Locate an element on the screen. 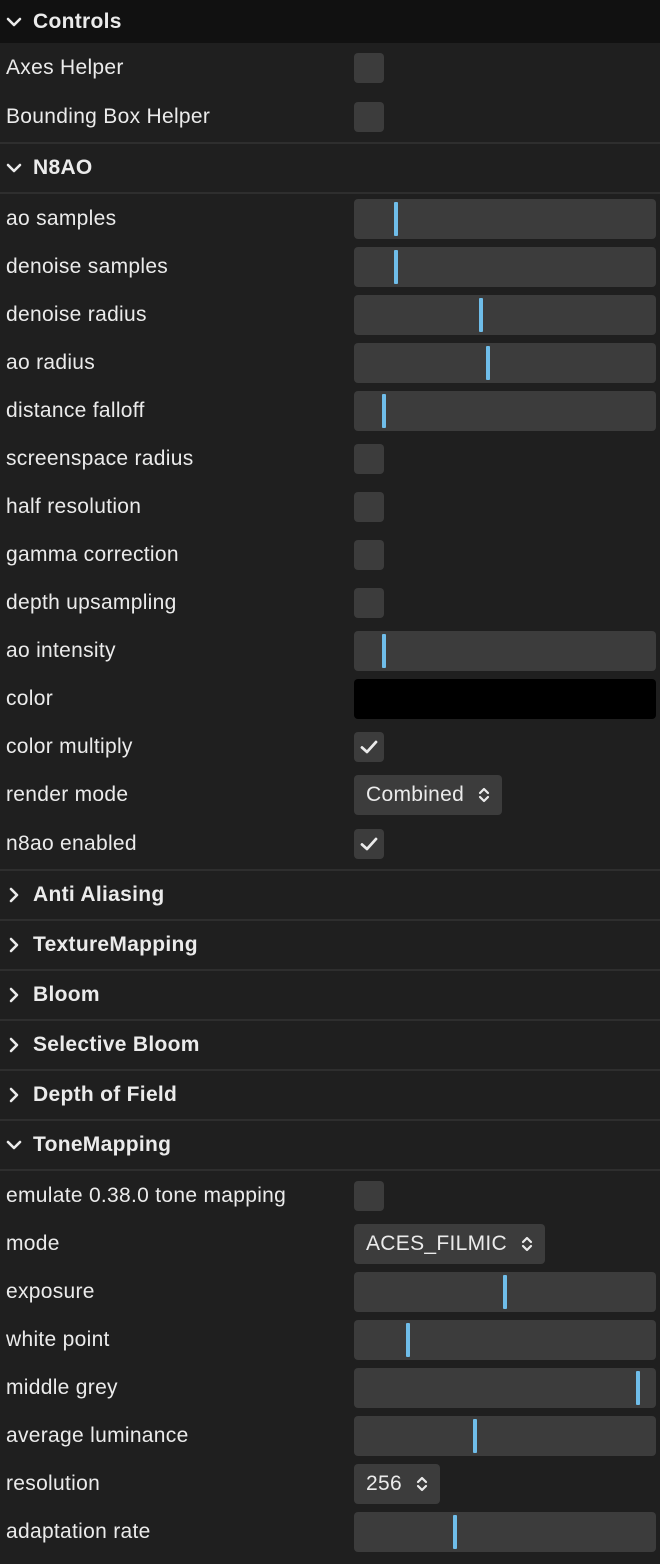 The width and height of the screenshot is (660, 1564). ao-radius-slider is located at coordinates (505, 363).